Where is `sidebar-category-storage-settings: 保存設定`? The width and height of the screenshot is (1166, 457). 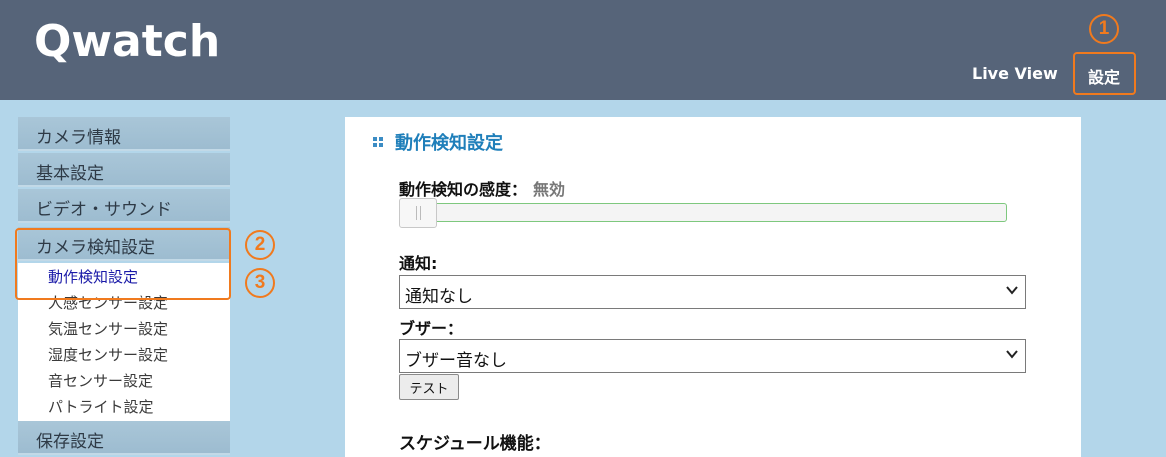
sidebar-category-storage-settings: 保存設定 is located at coordinates (124, 438).